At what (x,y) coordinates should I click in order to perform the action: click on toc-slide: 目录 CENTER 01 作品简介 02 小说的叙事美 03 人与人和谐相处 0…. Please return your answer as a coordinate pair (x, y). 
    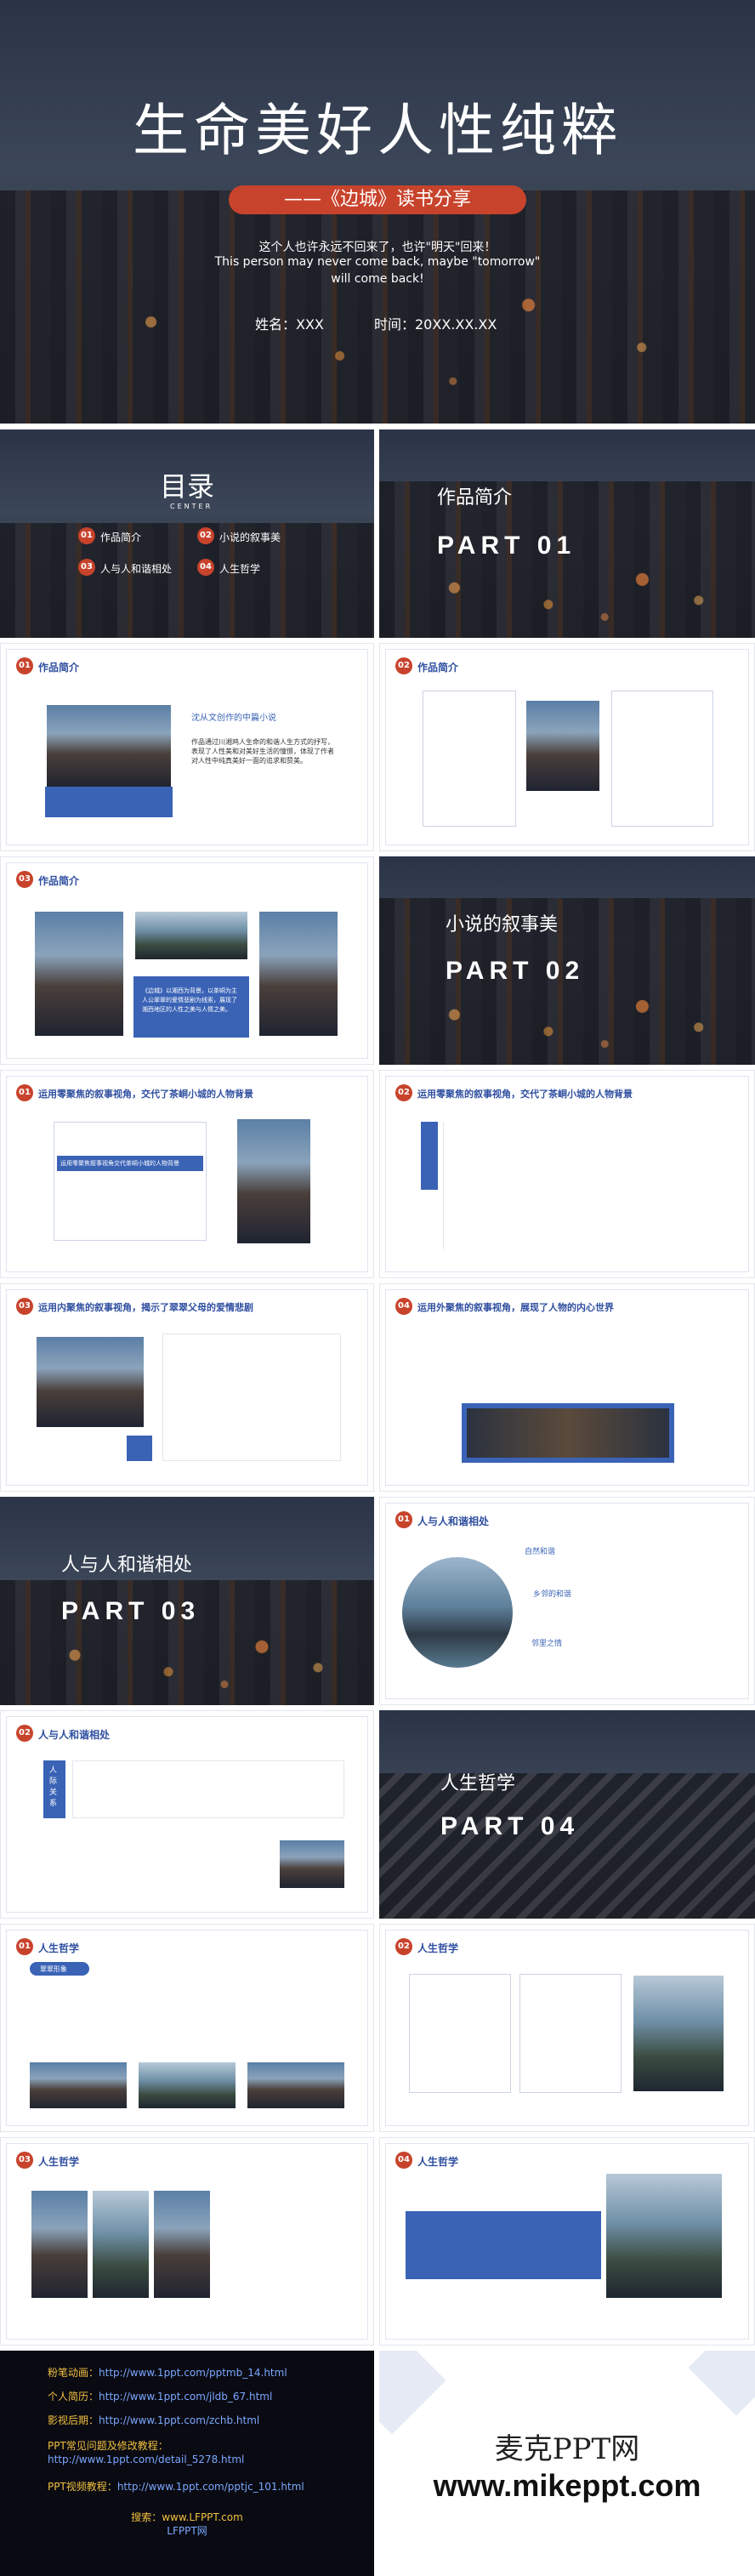
    Looking at the image, I should click on (187, 533).